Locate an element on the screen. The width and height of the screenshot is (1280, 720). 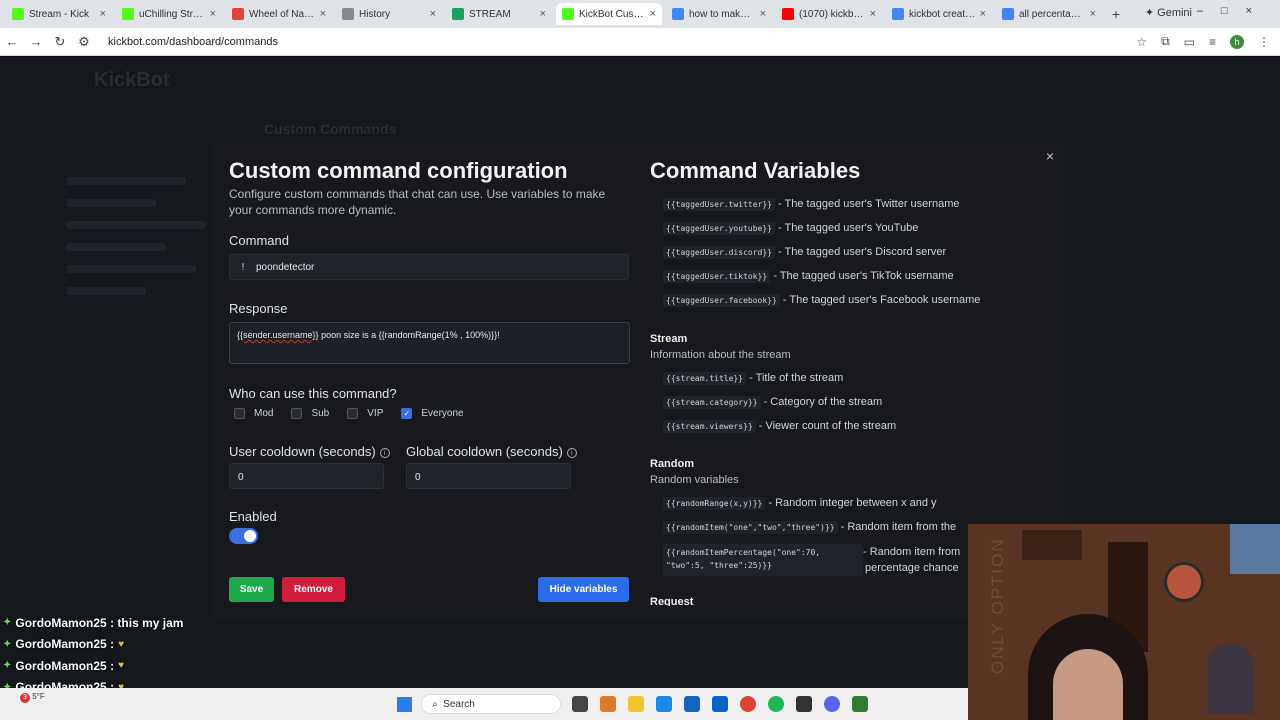
browser-tab: how to make cu × is located at coordinates (719, 14).